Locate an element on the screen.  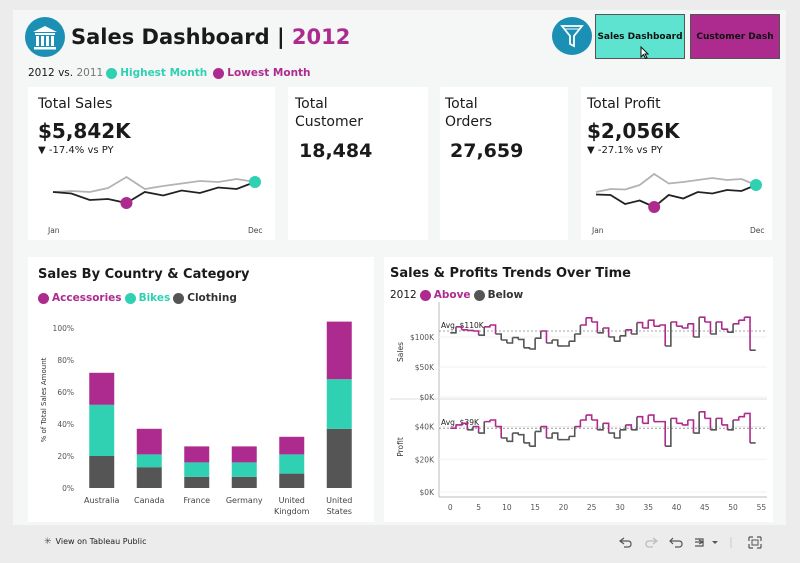
highest-month-marker is located at coordinates (255, 182).